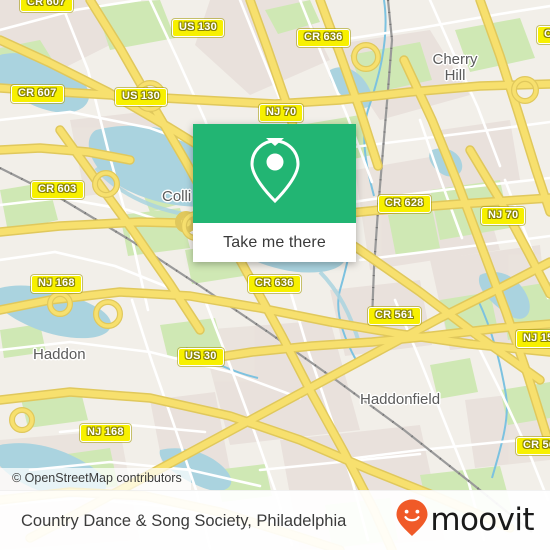  What do you see at coordinates (412, 520) in the screenshot?
I see `moovit-smiley-pin-icon` at bounding box center [412, 520].